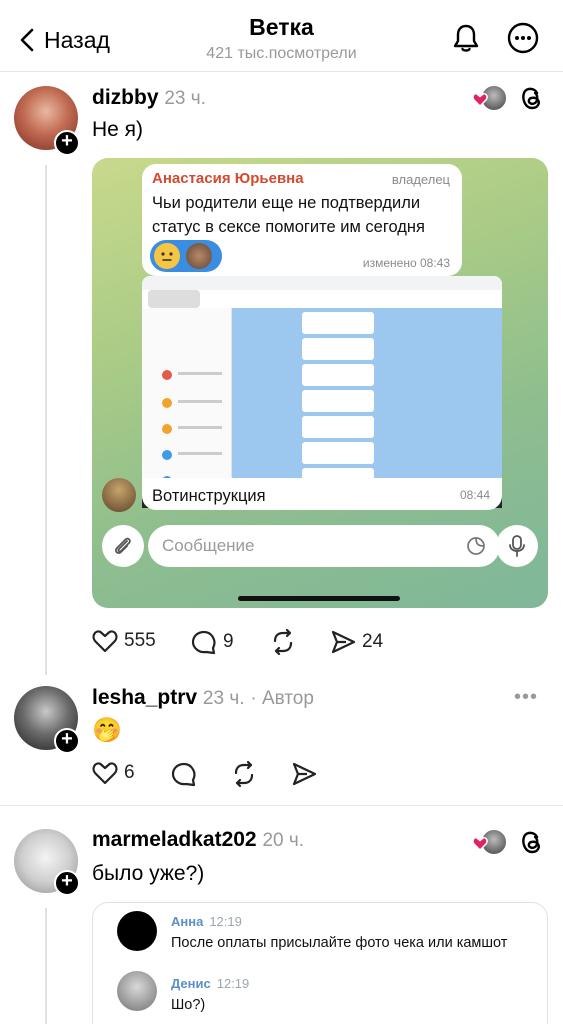  I want to click on microphone-icon, so click(517, 546).